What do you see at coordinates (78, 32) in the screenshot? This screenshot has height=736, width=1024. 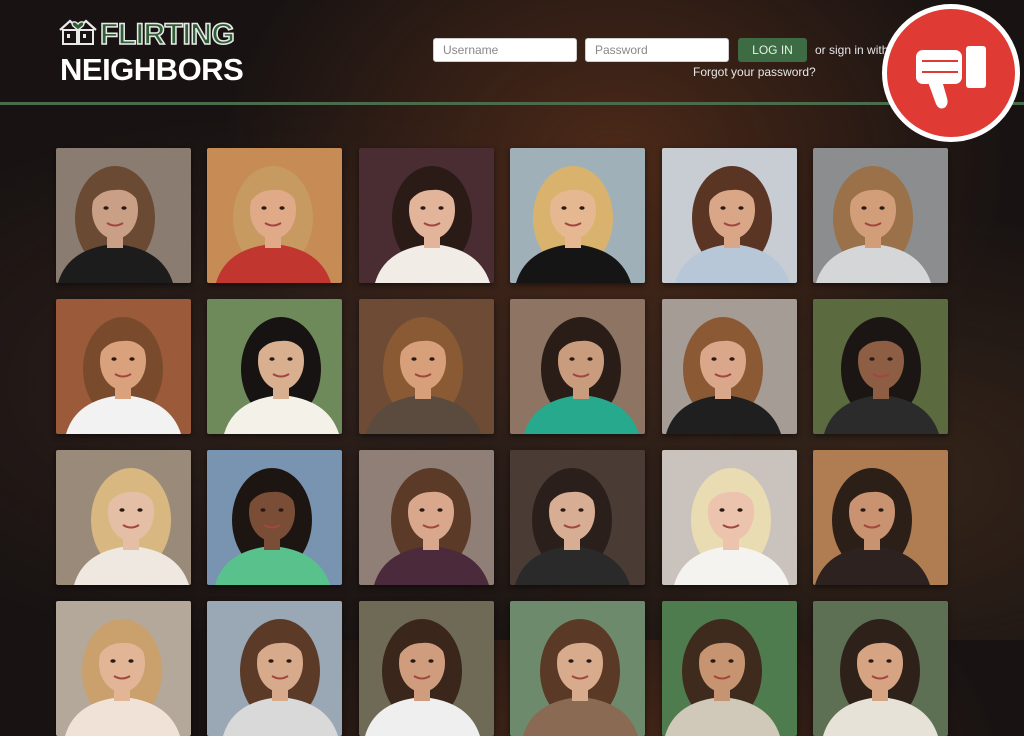 I see `house-icon` at bounding box center [78, 32].